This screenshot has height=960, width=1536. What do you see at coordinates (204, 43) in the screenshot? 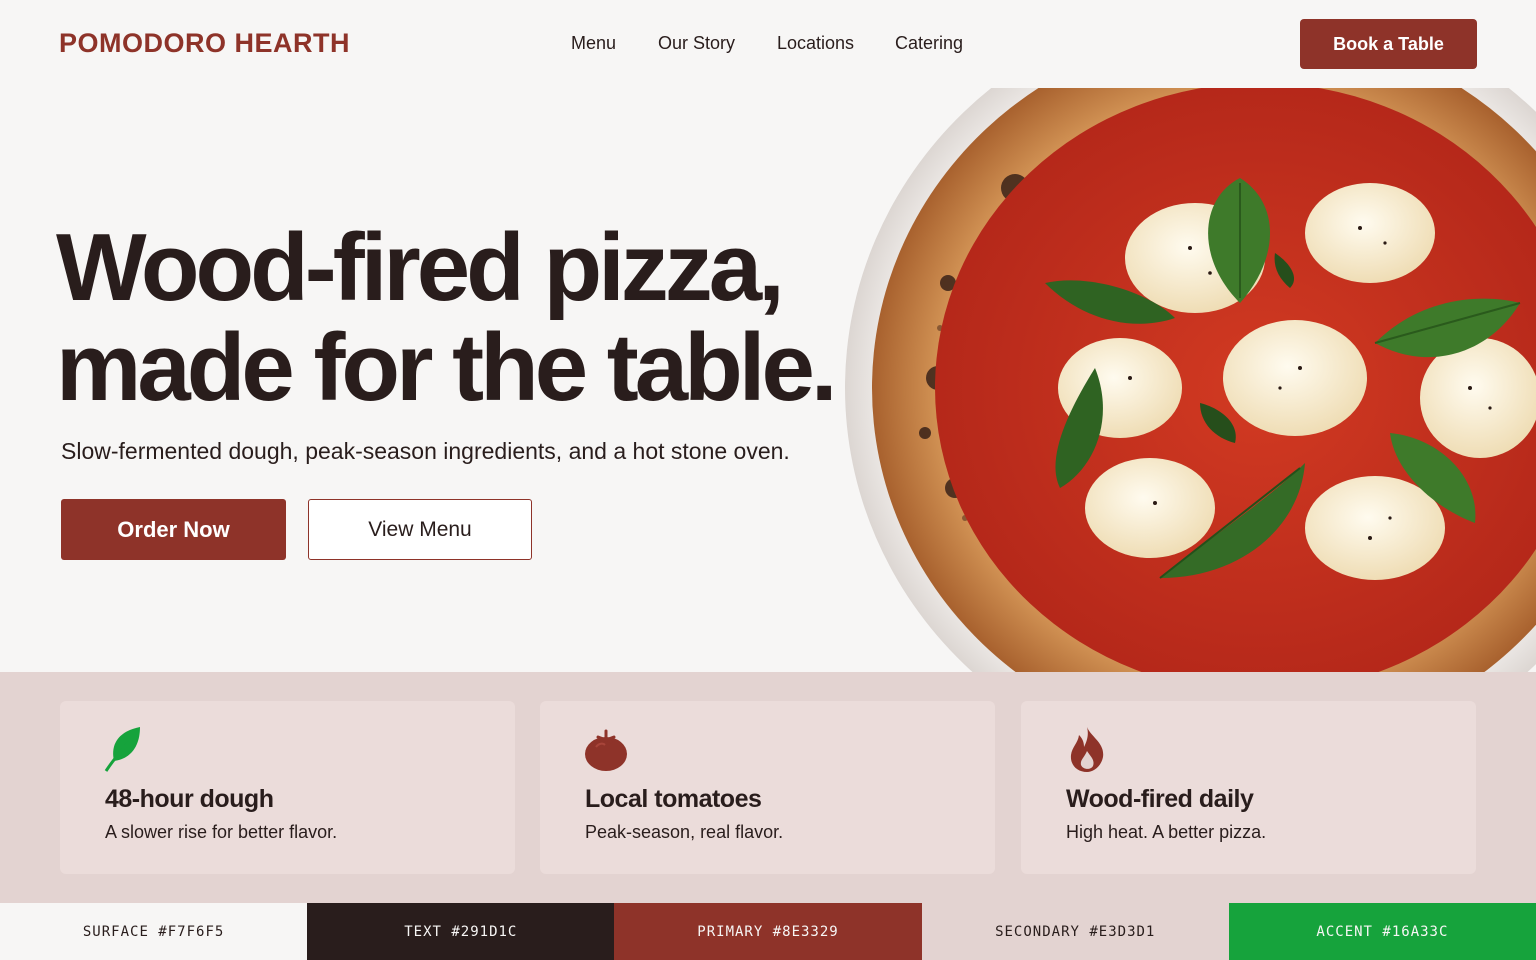
I see `brand-logo: POMODORO HEARTH` at bounding box center [204, 43].